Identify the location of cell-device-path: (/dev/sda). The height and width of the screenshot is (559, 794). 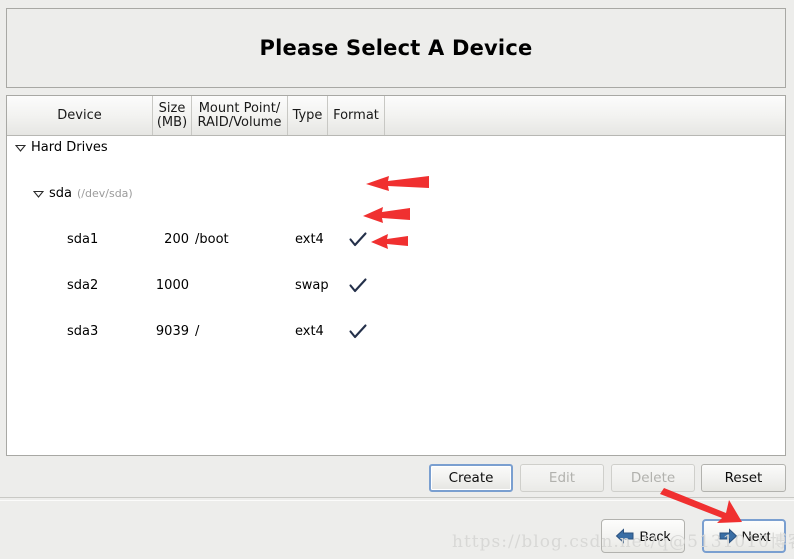
(105, 193).